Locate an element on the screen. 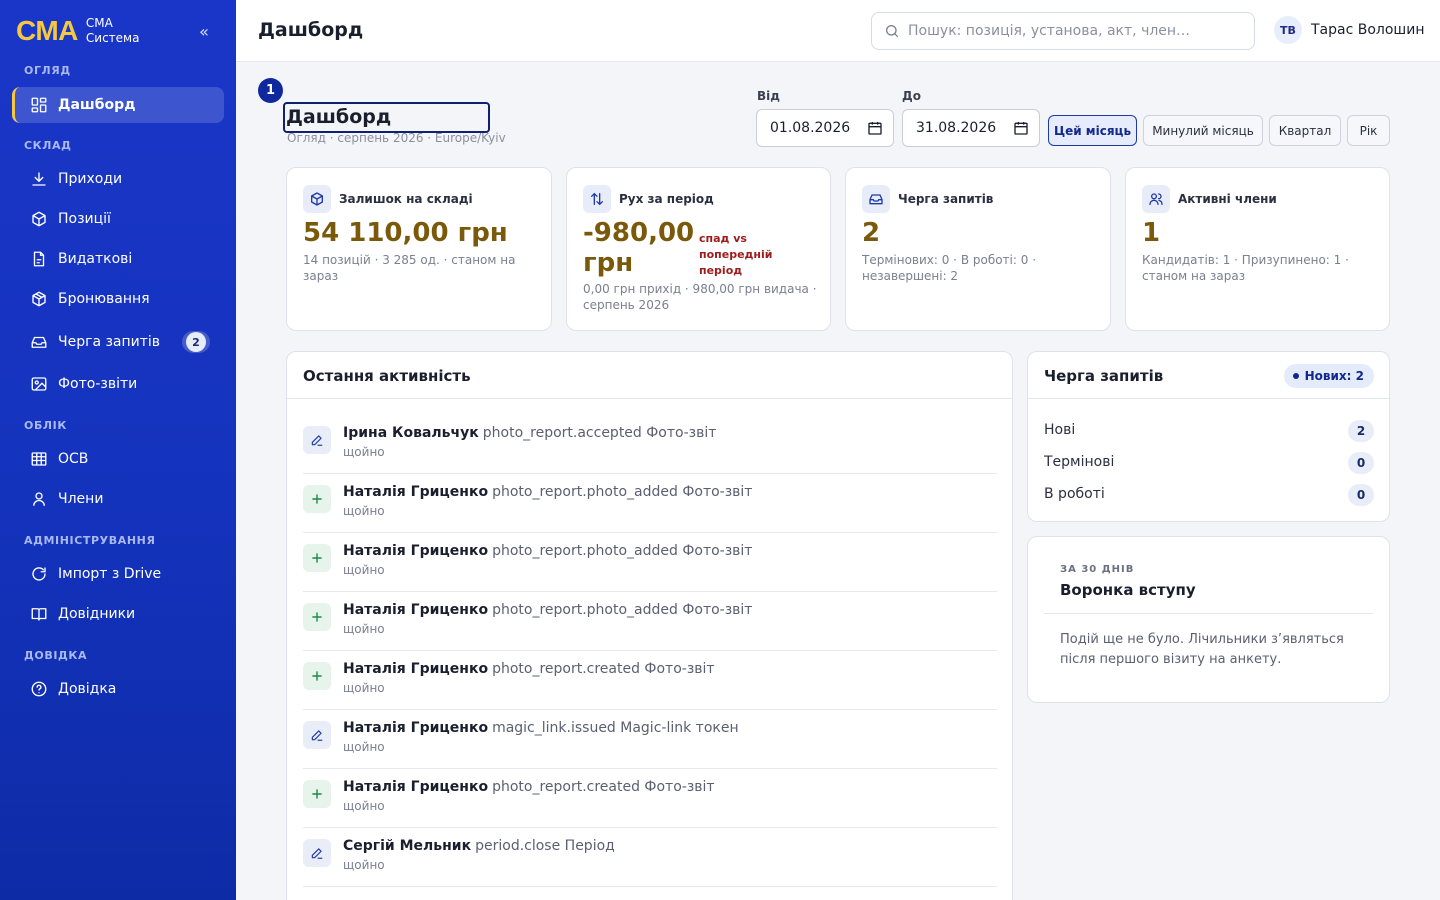 This screenshot has height=900, width=1440. queue-count-badge: 2 is located at coordinates (196, 342).